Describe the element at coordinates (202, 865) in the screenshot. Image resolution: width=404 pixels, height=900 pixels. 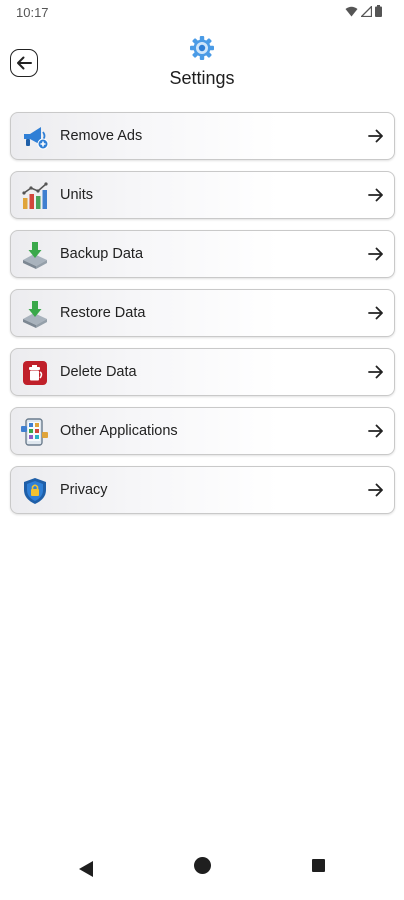
I see `nav-home-icon` at that location.